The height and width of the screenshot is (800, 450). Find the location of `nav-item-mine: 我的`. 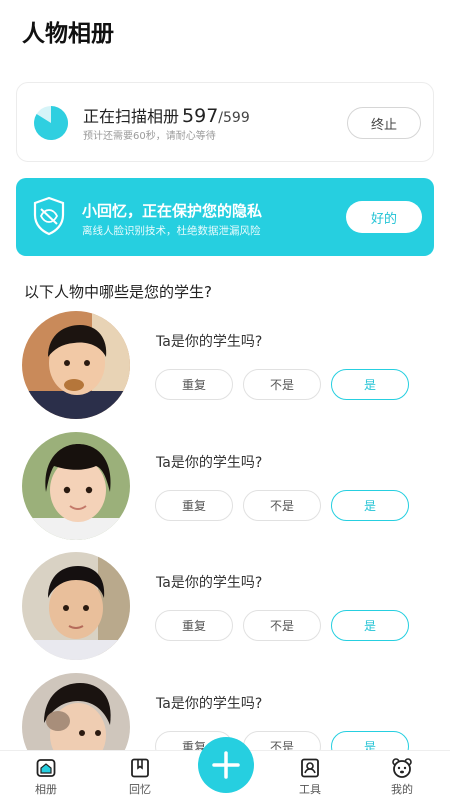

nav-item-mine: 我的 is located at coordinates (402, 777).